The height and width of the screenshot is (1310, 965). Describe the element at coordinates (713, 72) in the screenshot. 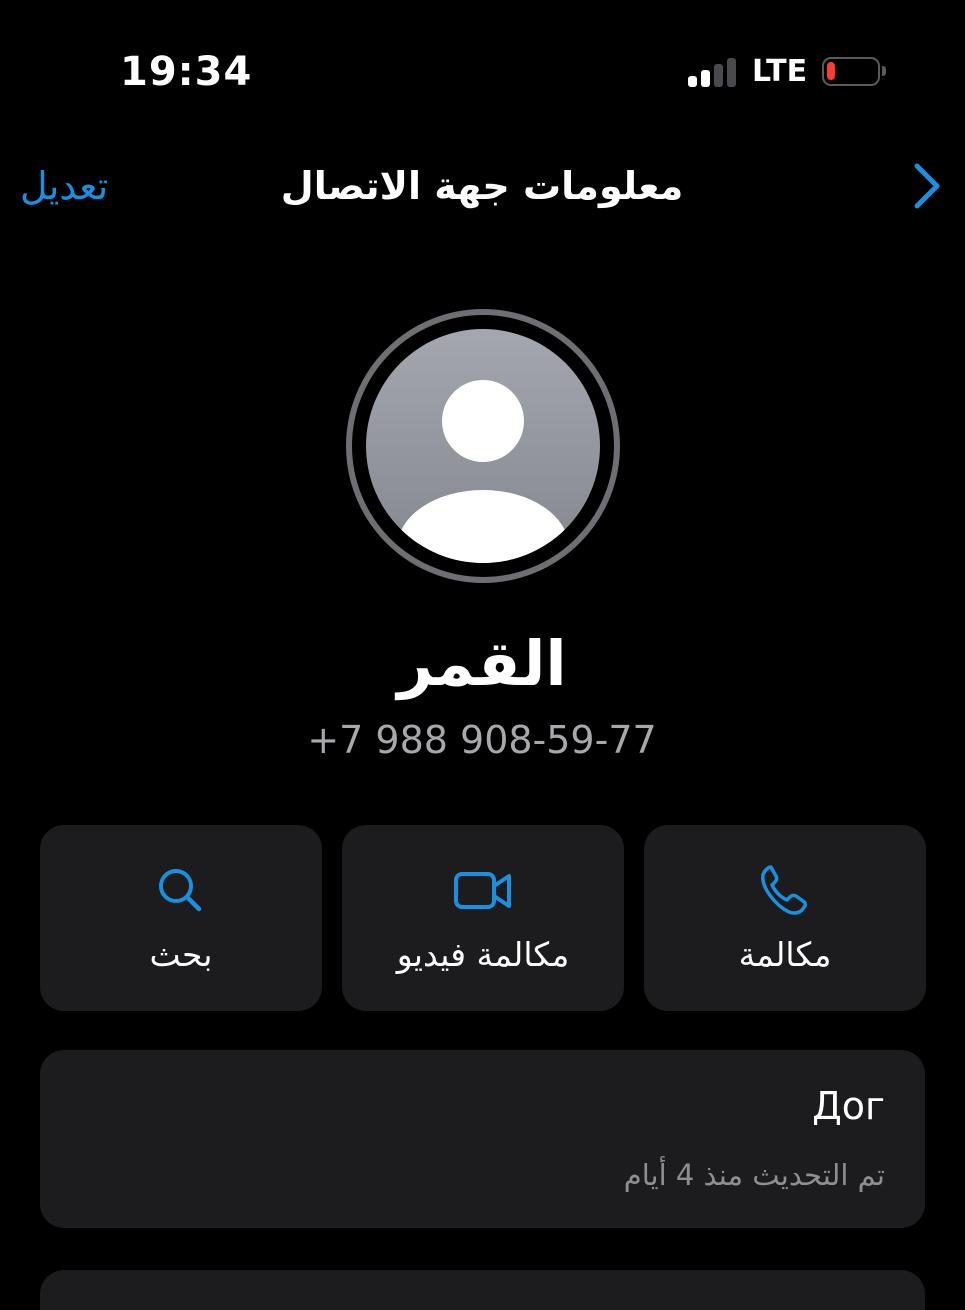

I see `signal-strength-icon` at that location.